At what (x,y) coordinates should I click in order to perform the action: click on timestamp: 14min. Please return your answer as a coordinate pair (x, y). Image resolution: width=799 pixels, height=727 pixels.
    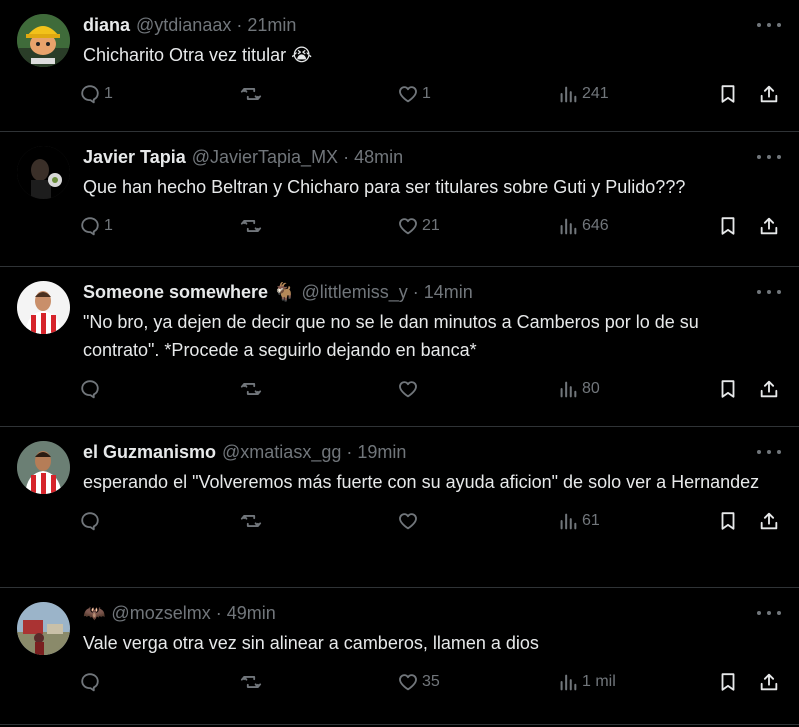
    Looking at the image, I should click on (448, 292).